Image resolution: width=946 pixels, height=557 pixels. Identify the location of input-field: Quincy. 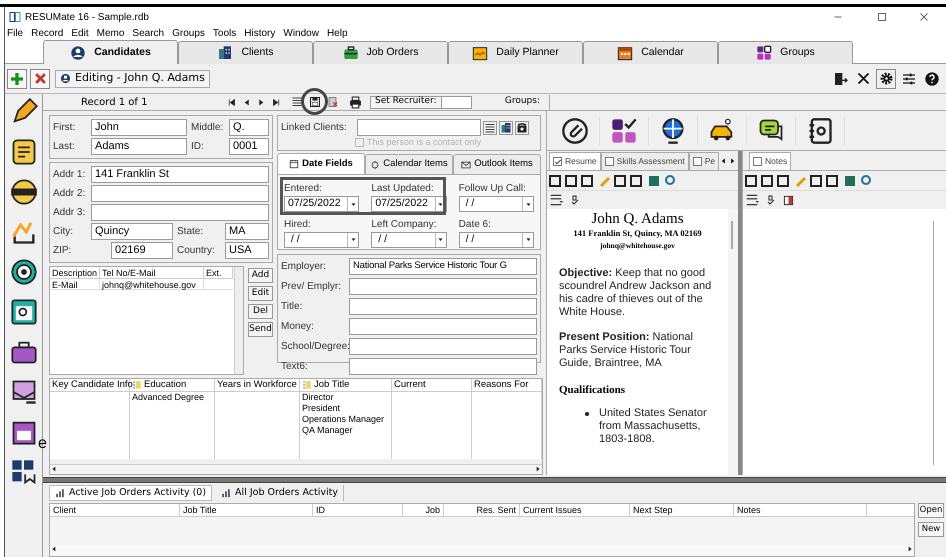
(132, 231).